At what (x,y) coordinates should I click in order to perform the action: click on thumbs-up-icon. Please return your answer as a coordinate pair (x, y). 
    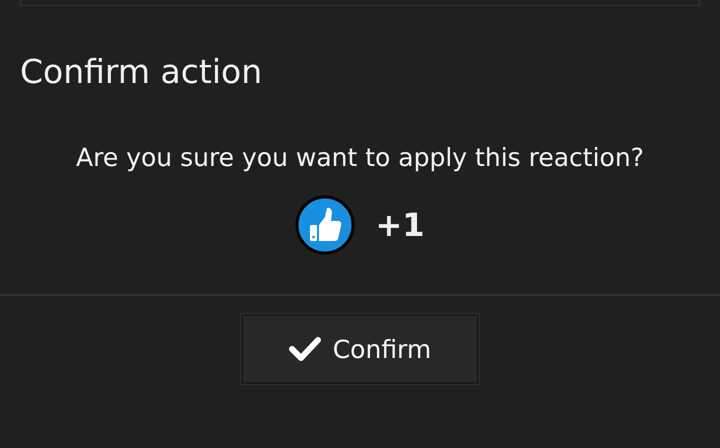
    Looking at the image, I should click on (325, 225).